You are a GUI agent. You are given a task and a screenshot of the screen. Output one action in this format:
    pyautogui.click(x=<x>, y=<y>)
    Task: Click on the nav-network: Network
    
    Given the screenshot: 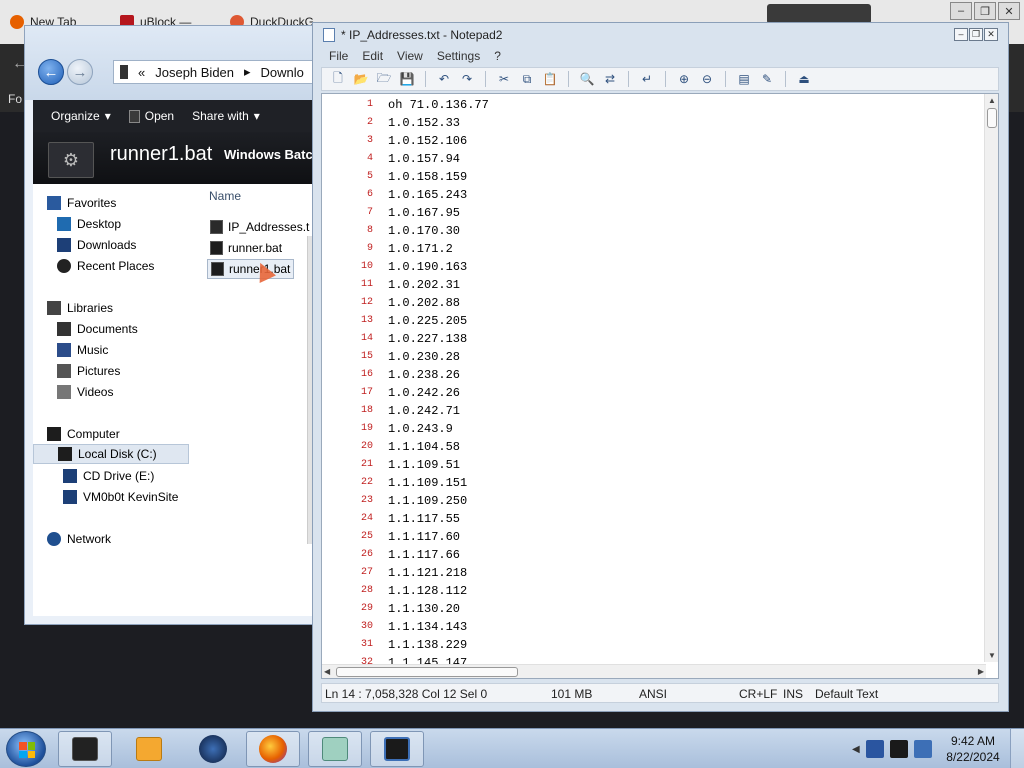 What is the action you would take?
    pyautogui.click(x=79, y=539)
    